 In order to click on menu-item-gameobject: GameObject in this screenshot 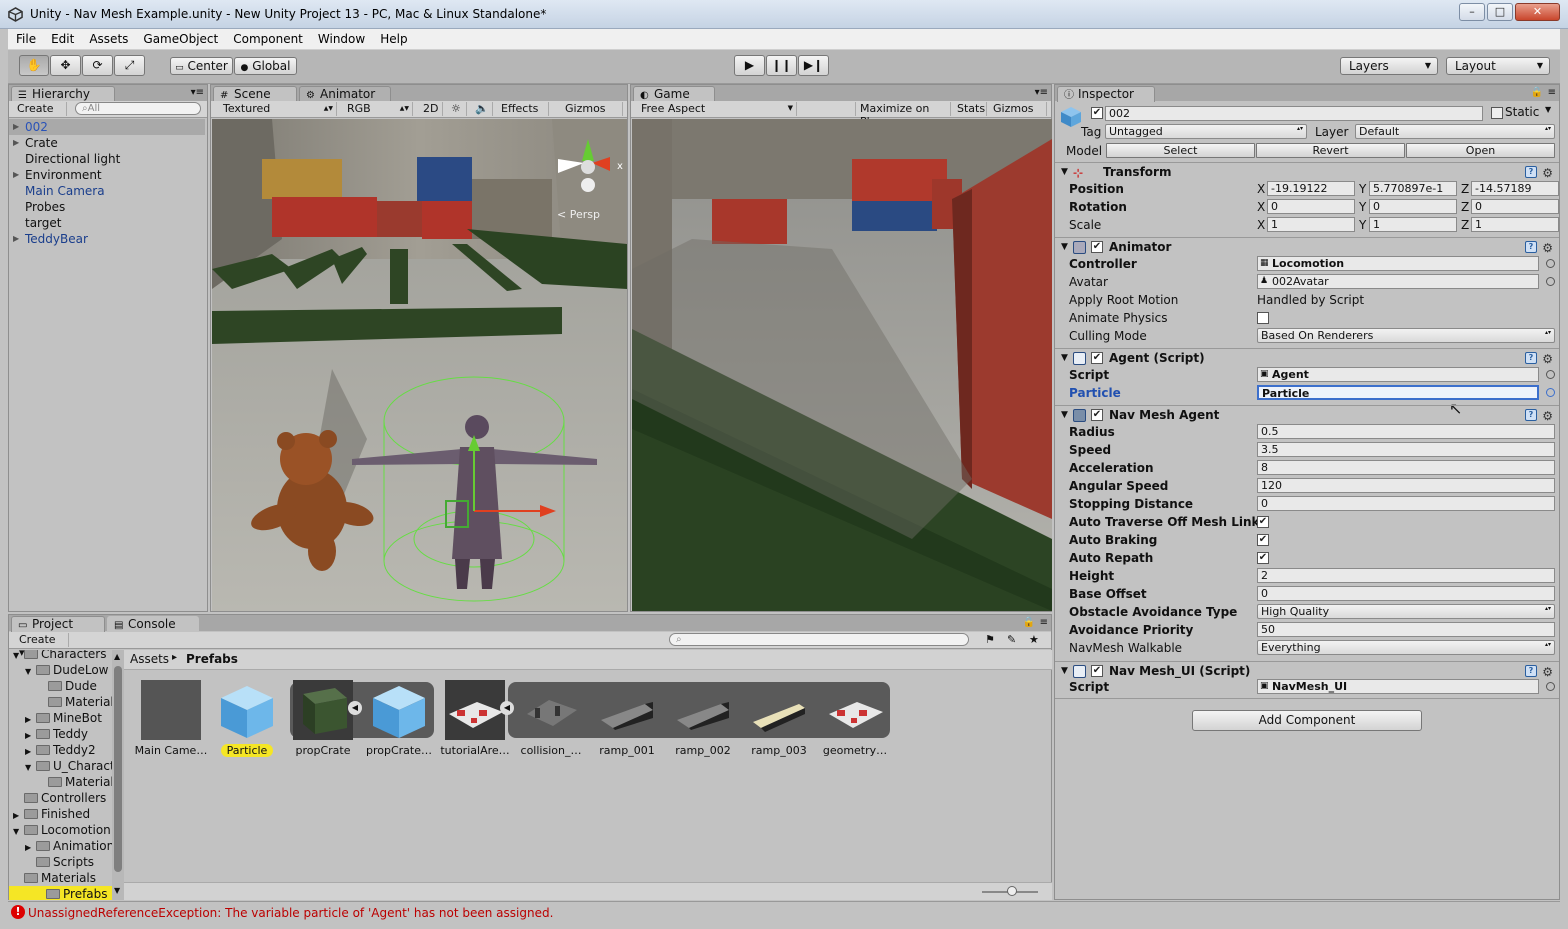, I will do `click(180, 37)`.